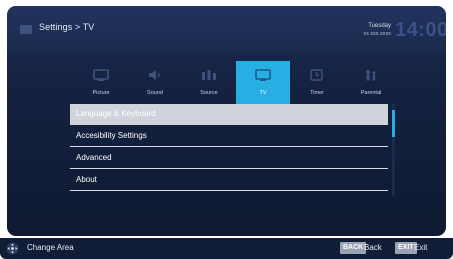  What do you see at coordinates (353, 248) in the screenshot?
I see `back-key: BACK` at bounding box center [353, 248].